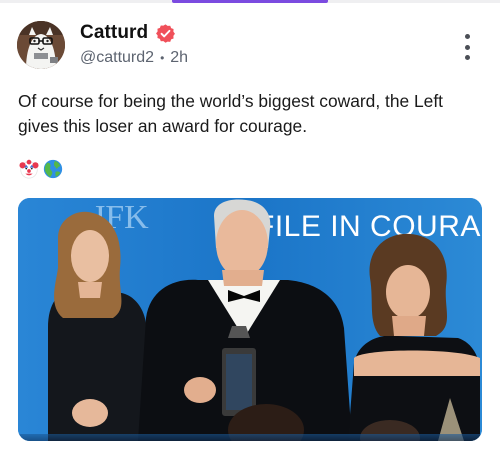 The image size is (500, 459). I want to click on media-caption: FILE IN COURA, so click(368, 226).